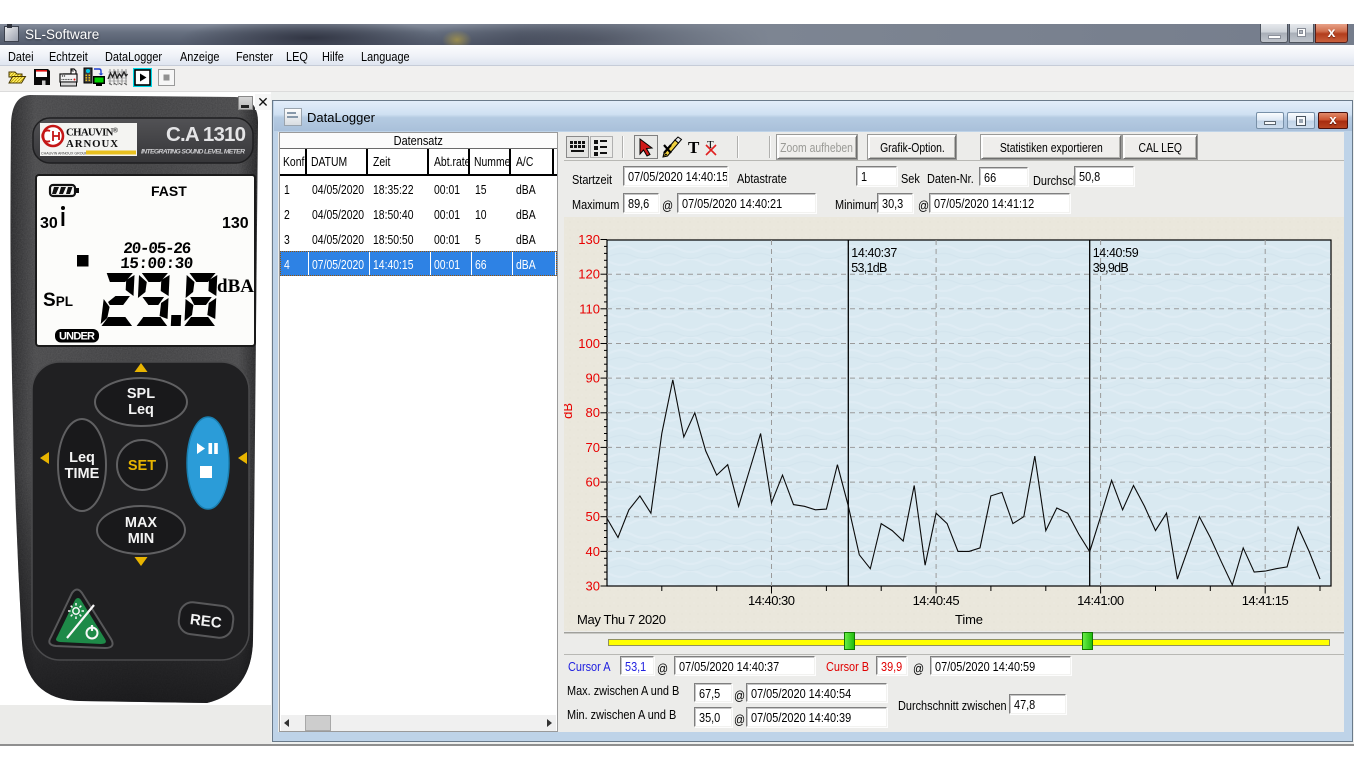 The height and width of the screenshot is (762, 1354). I want to click on svg-text: FAST, so click(169, 191).